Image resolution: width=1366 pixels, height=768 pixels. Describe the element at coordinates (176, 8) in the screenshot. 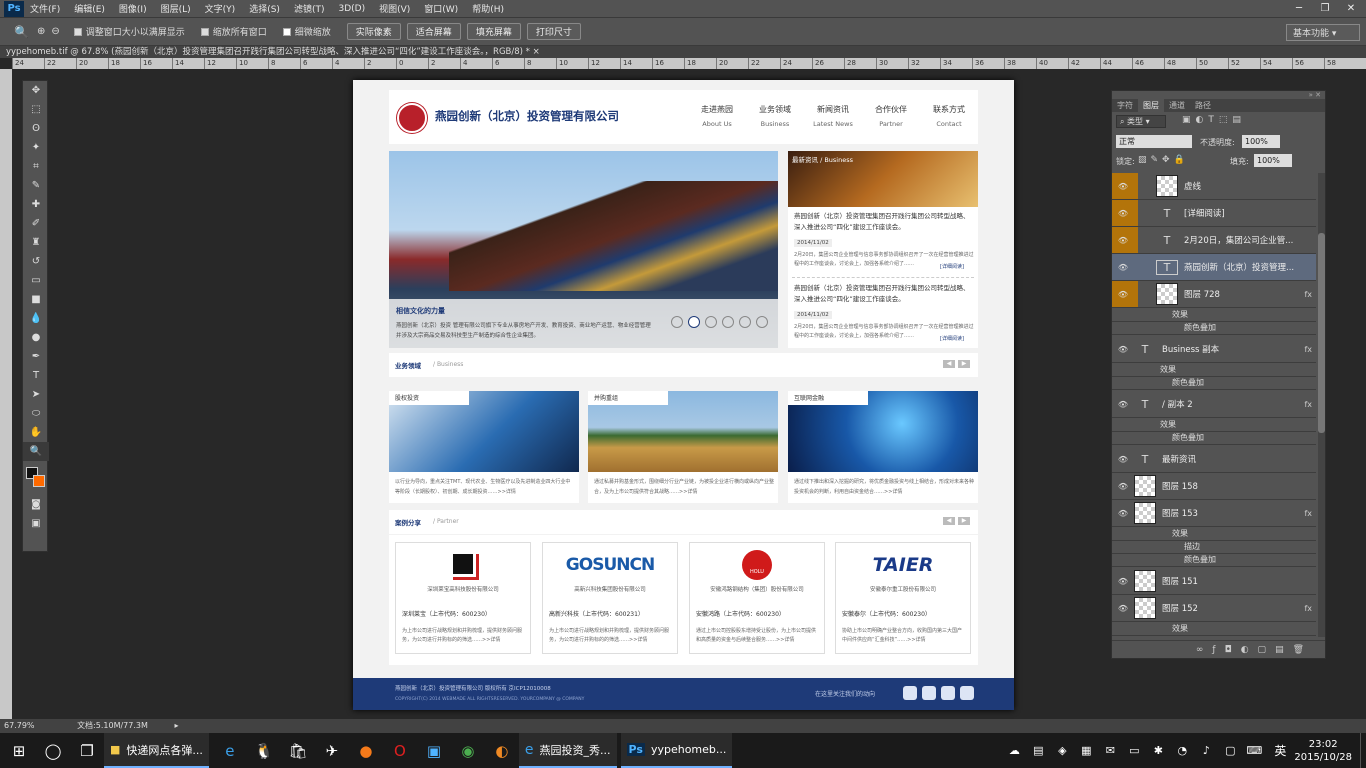

I see `menu-layer: 图层(L)` at that location.